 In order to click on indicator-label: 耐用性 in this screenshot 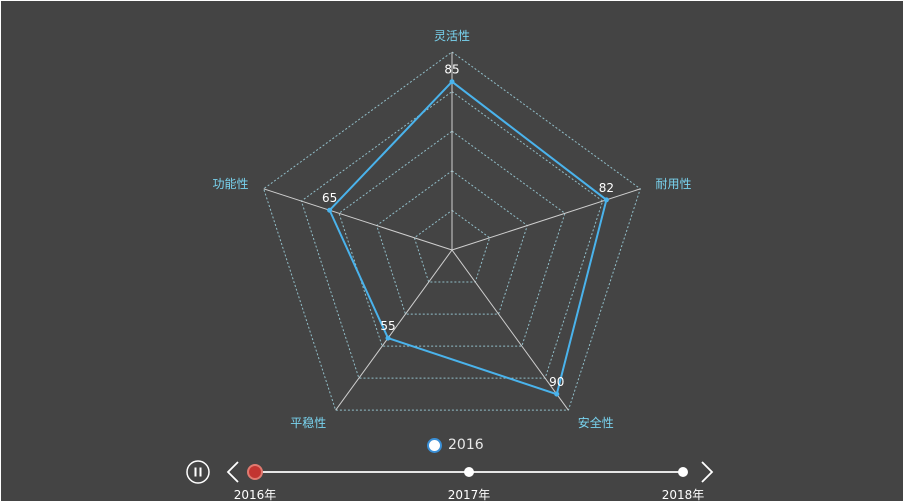, I will do `click(674, 184)`.